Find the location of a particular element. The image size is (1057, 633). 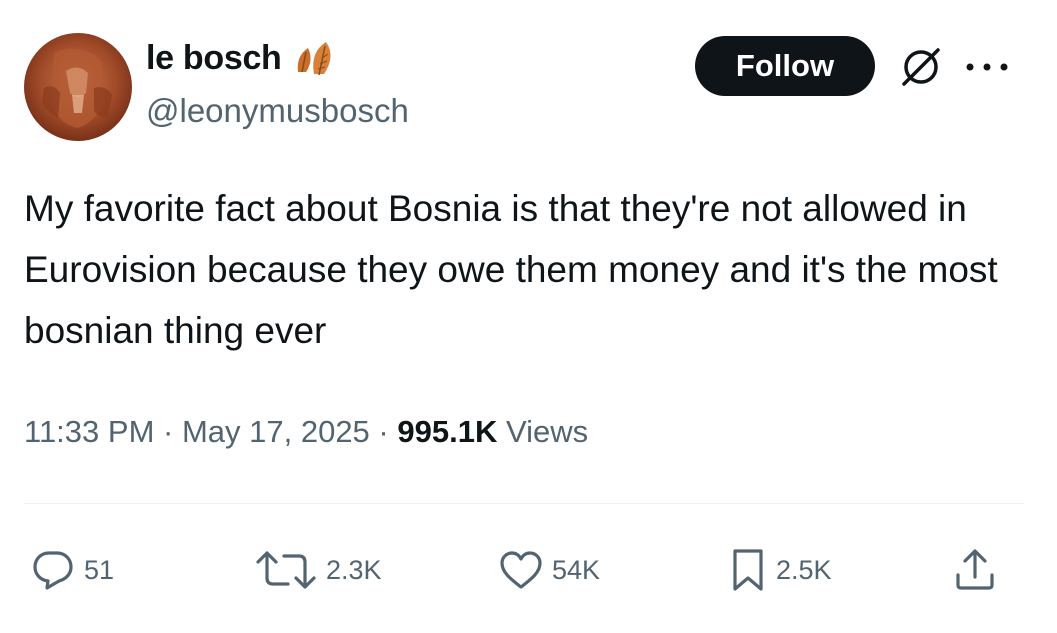

bookmark-count: 2.5K is located at coordinates (804, 569).